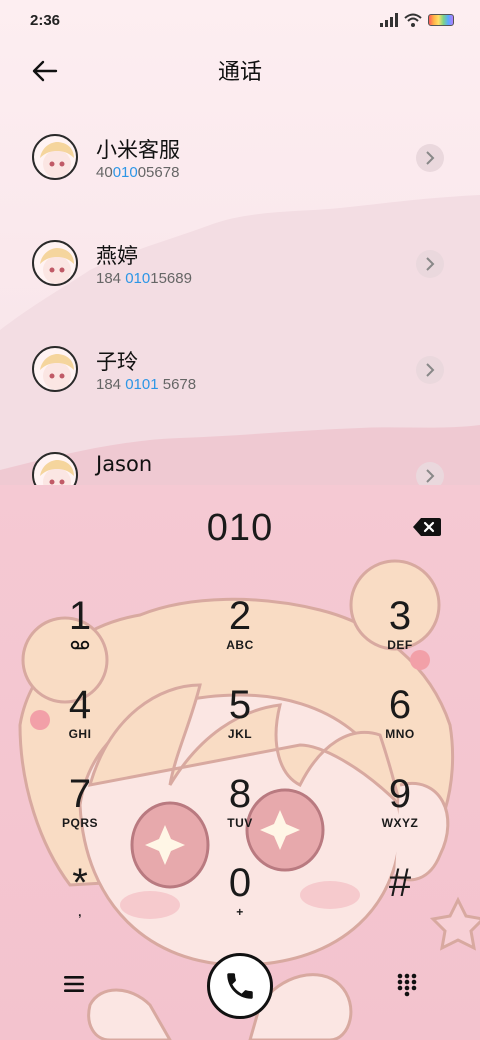  I want to click on key-letters: MNO, so click(400, 734).